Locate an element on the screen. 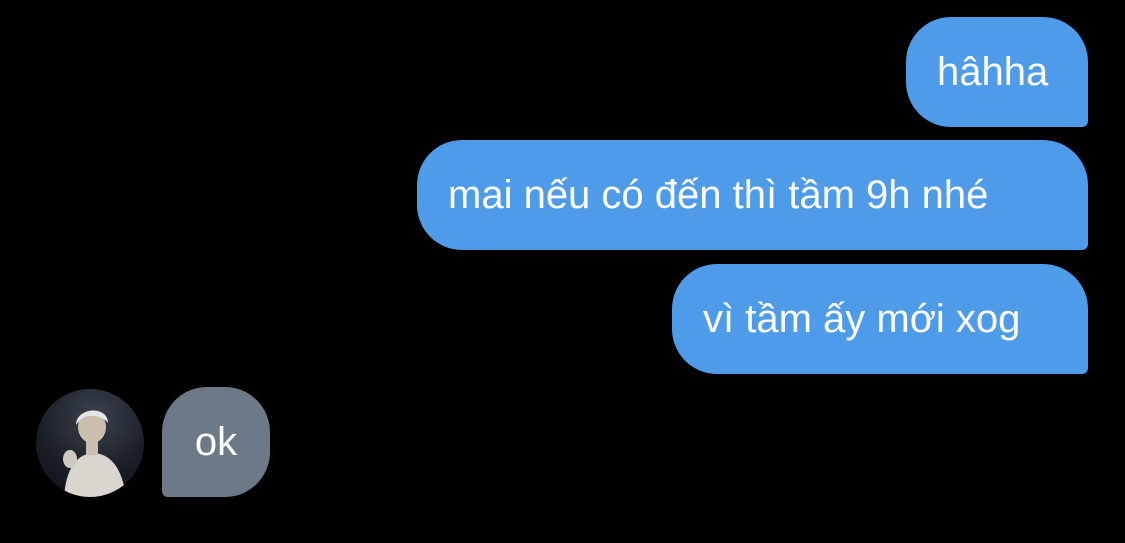 This screenshot has width=1125, height=543. sender-avatar is located at coordinates (90, 443).